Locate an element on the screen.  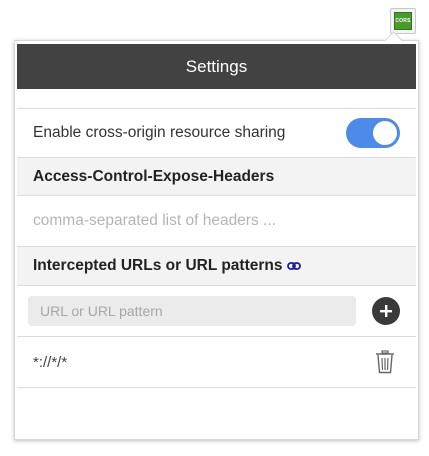
intercepted-urls-section: Intercepted URLs or URL patterns is located at coordinates (216, 266).